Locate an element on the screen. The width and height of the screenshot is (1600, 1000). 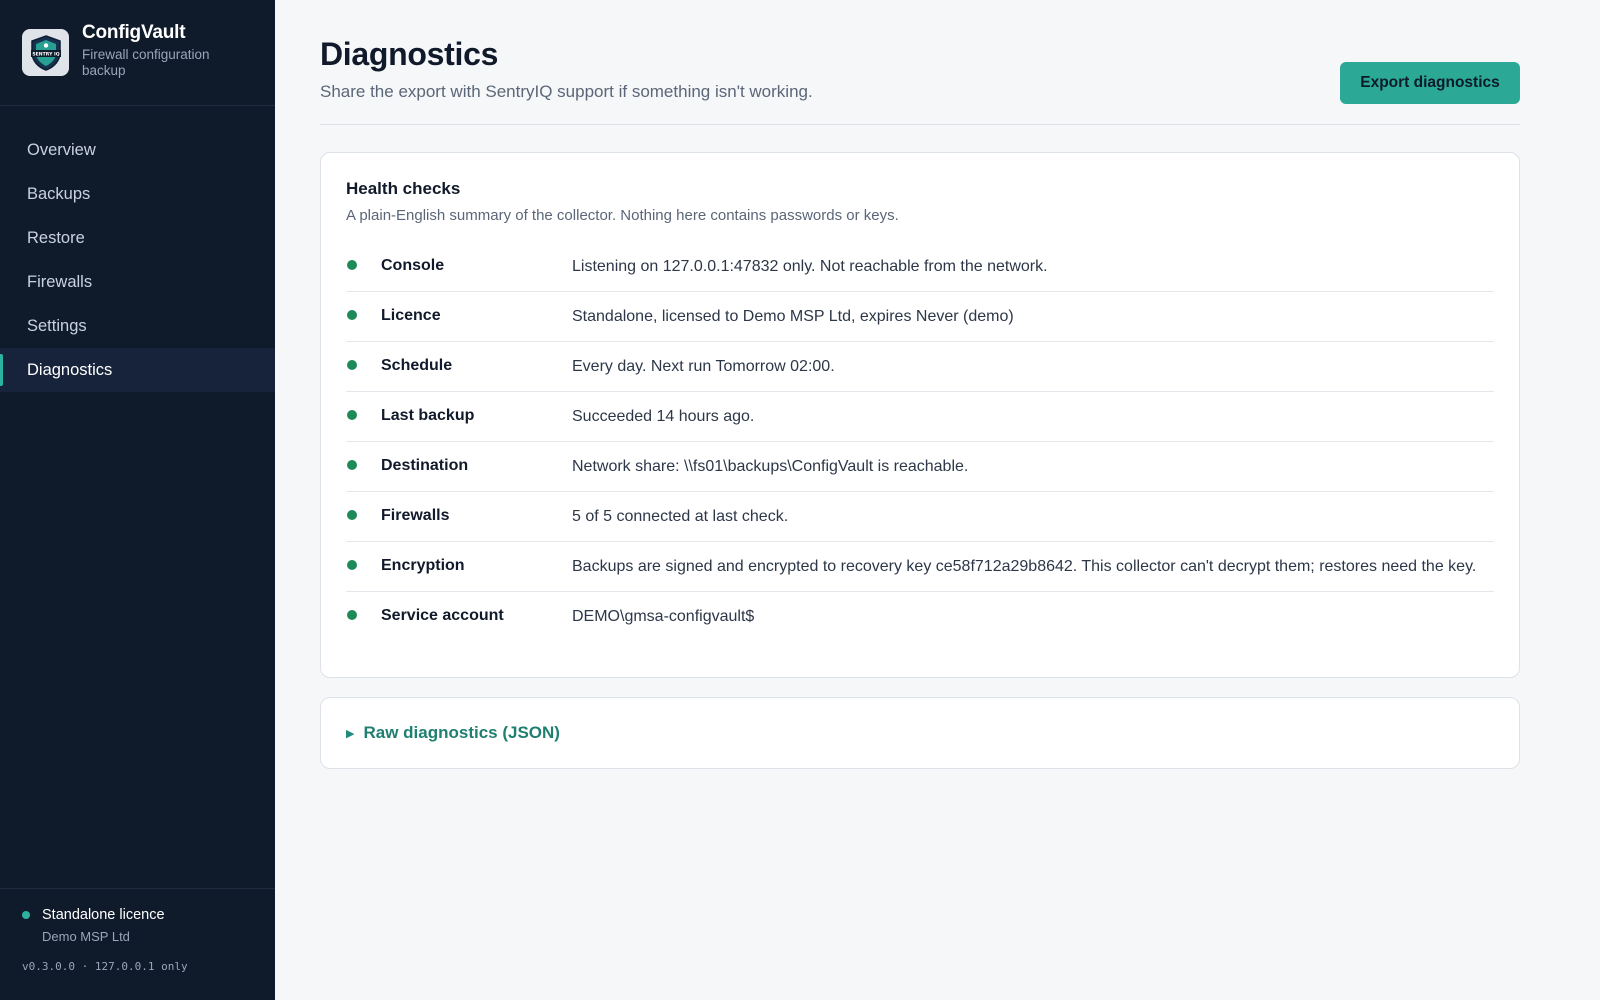
app-subtitle: Firewall configuration backup is located at coordinates (146, 62).